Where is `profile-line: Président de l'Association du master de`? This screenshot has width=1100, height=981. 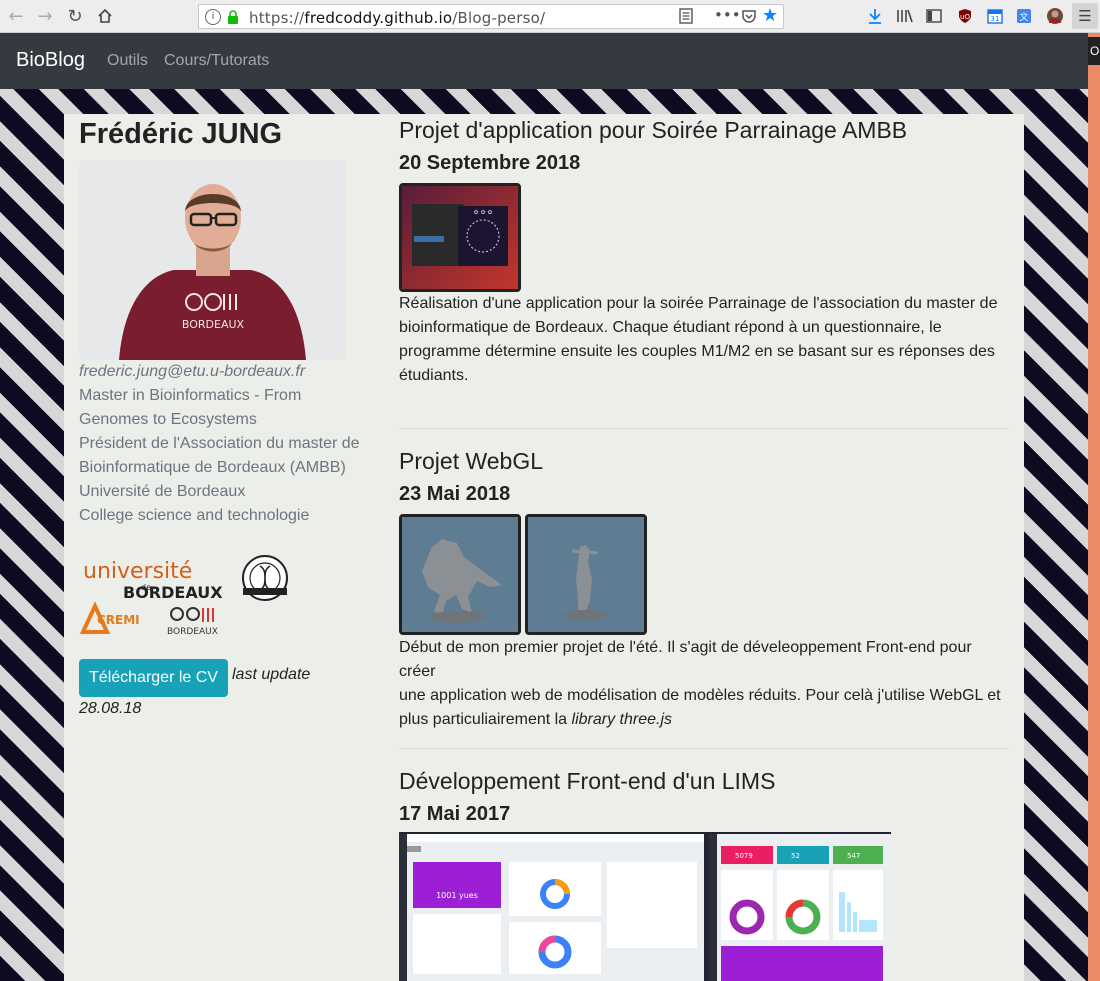
profile-line: Président de l'Association du master de is located at coordinates (219, 443).